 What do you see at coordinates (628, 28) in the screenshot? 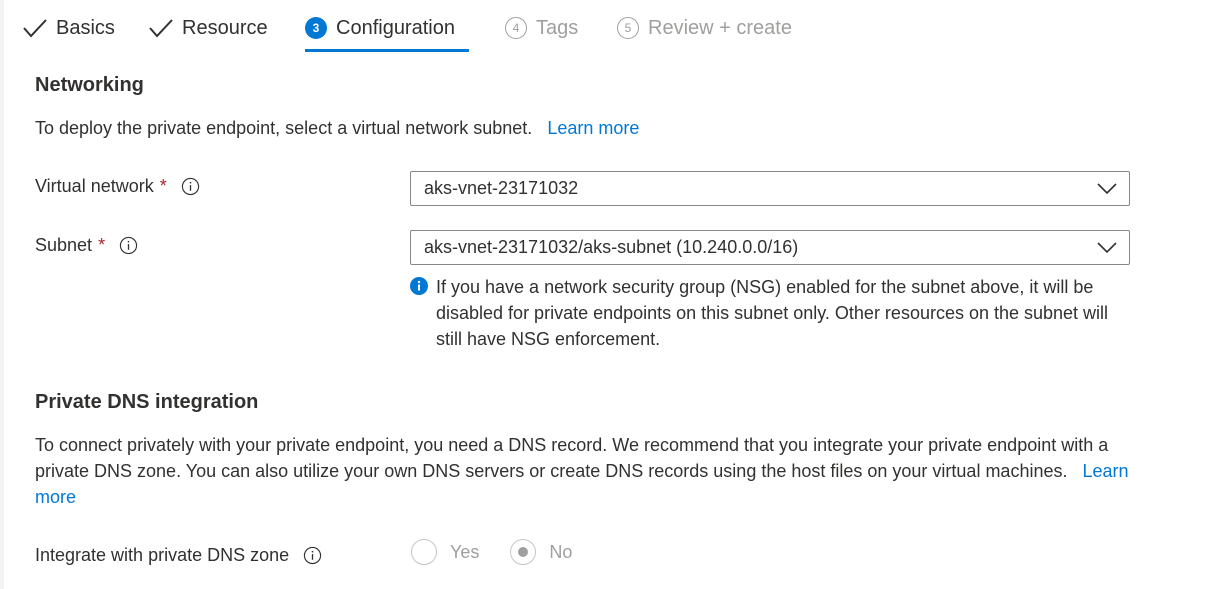
I see `step-number-badge: 5` at bounding box center [628, 28].